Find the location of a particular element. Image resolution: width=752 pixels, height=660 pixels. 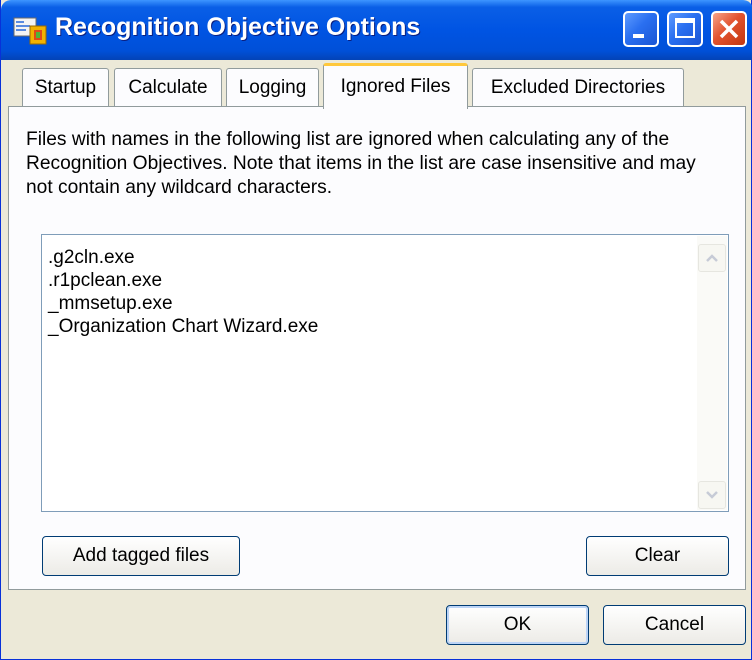

list-item: _Organization Chart Wizard.exe is located at coordinates (183, 327).